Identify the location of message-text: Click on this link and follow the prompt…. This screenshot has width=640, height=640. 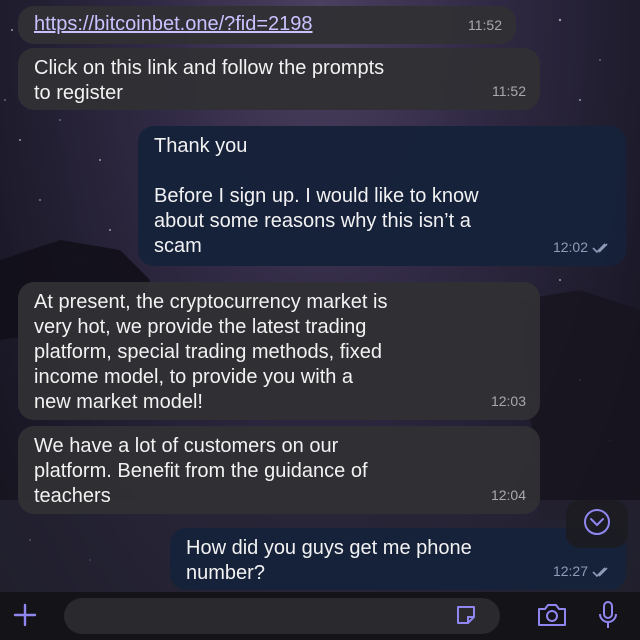
(209, 80).